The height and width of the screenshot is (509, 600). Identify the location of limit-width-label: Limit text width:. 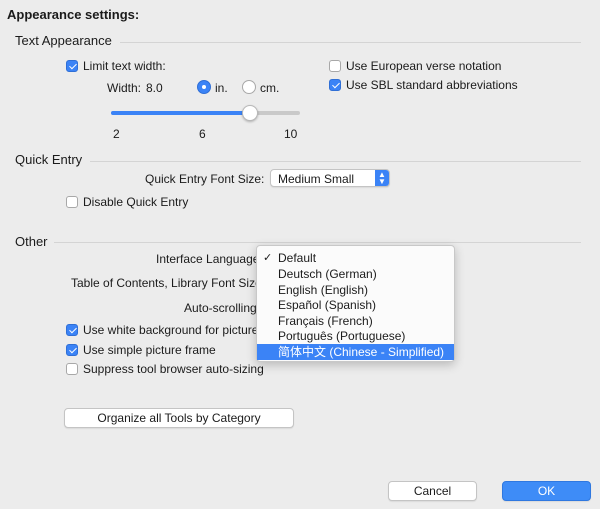
(124, 66).